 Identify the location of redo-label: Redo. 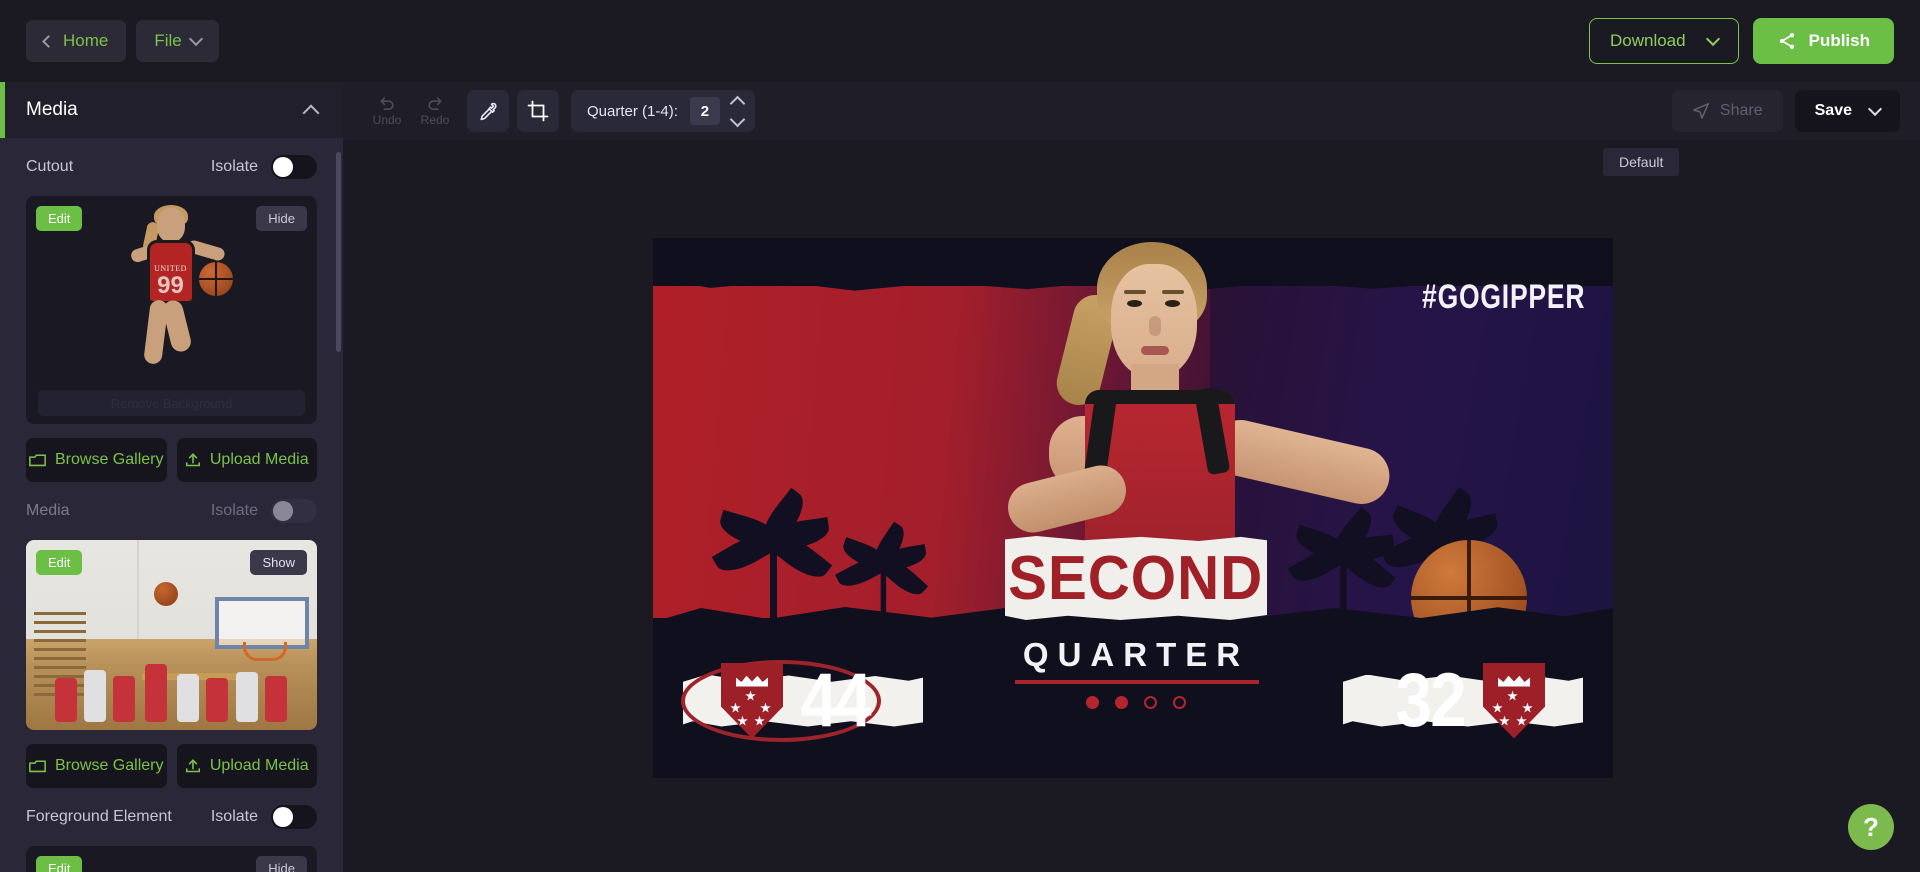
(435, 120).